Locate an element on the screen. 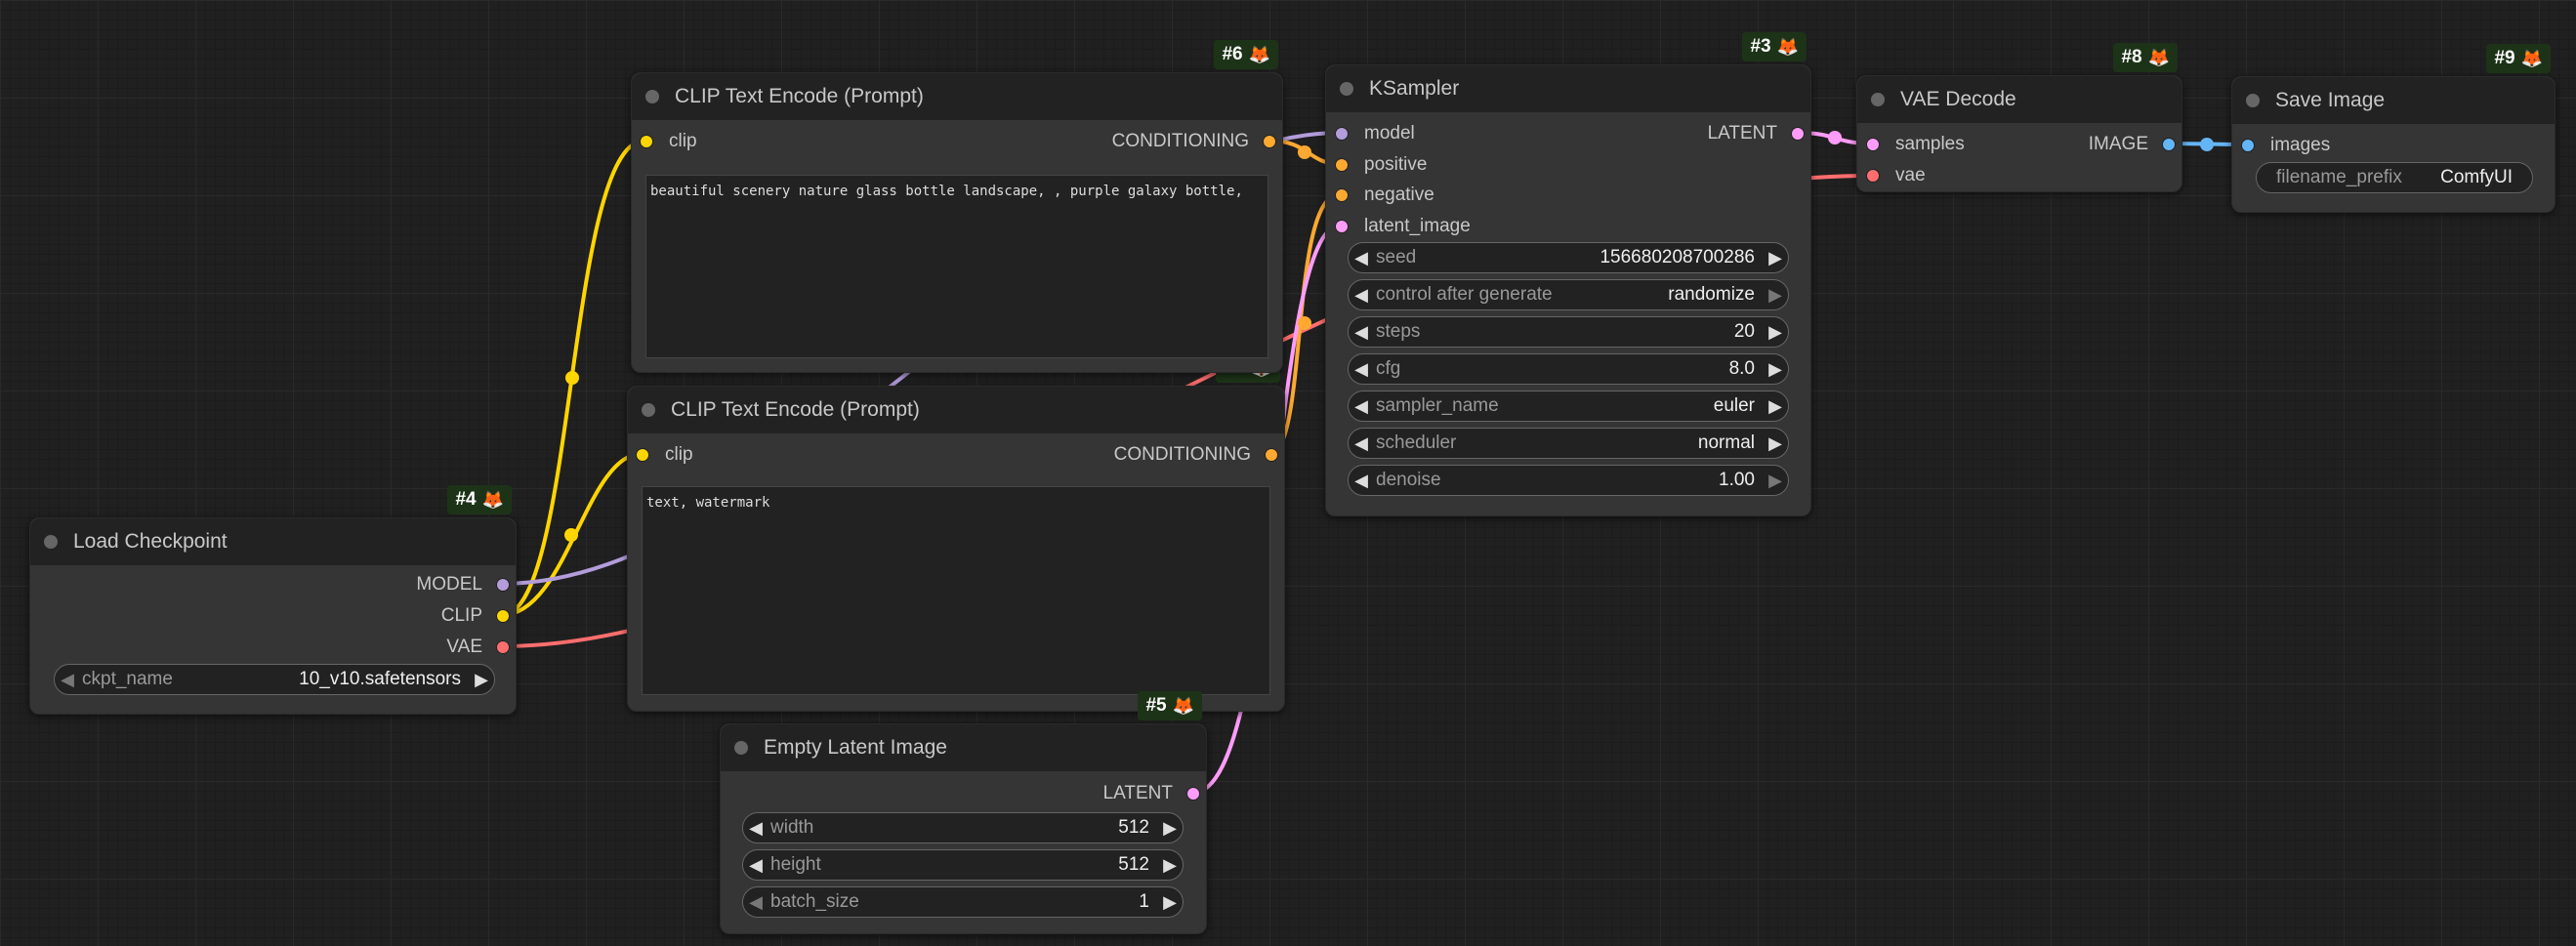  input-slot-positive: positive is located at coordinates (1381, 165).